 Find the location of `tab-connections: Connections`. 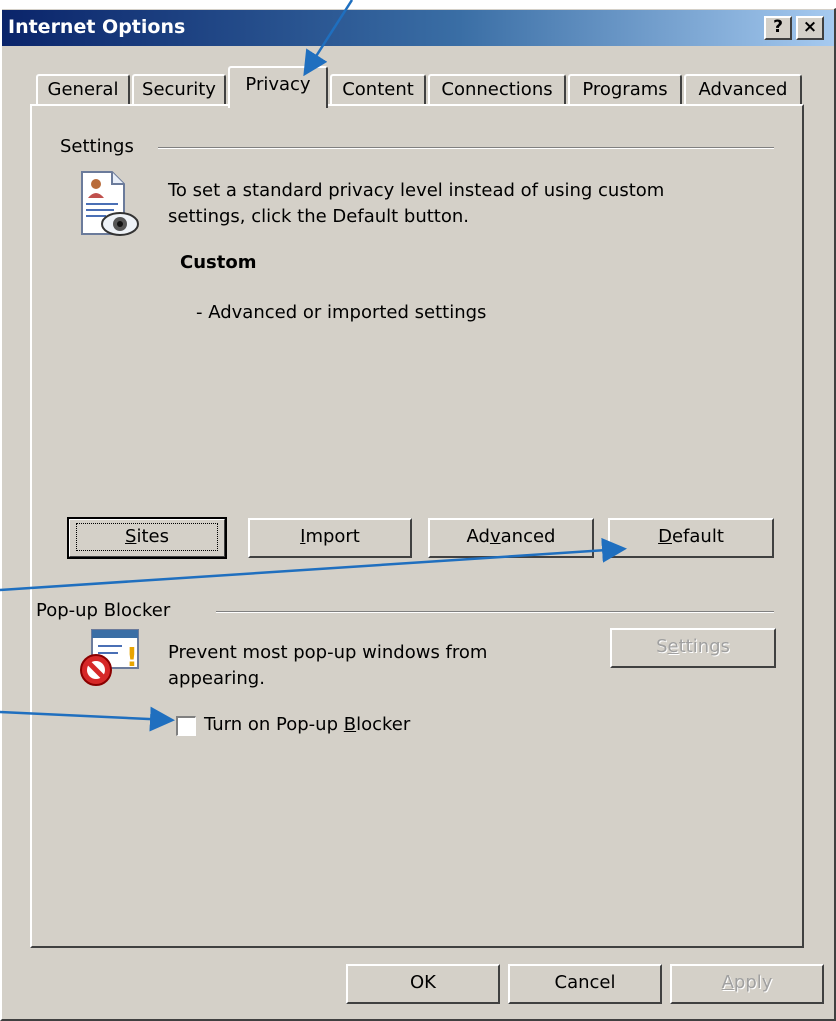

tab-connections: Connections is located at coordinates (497, 90).